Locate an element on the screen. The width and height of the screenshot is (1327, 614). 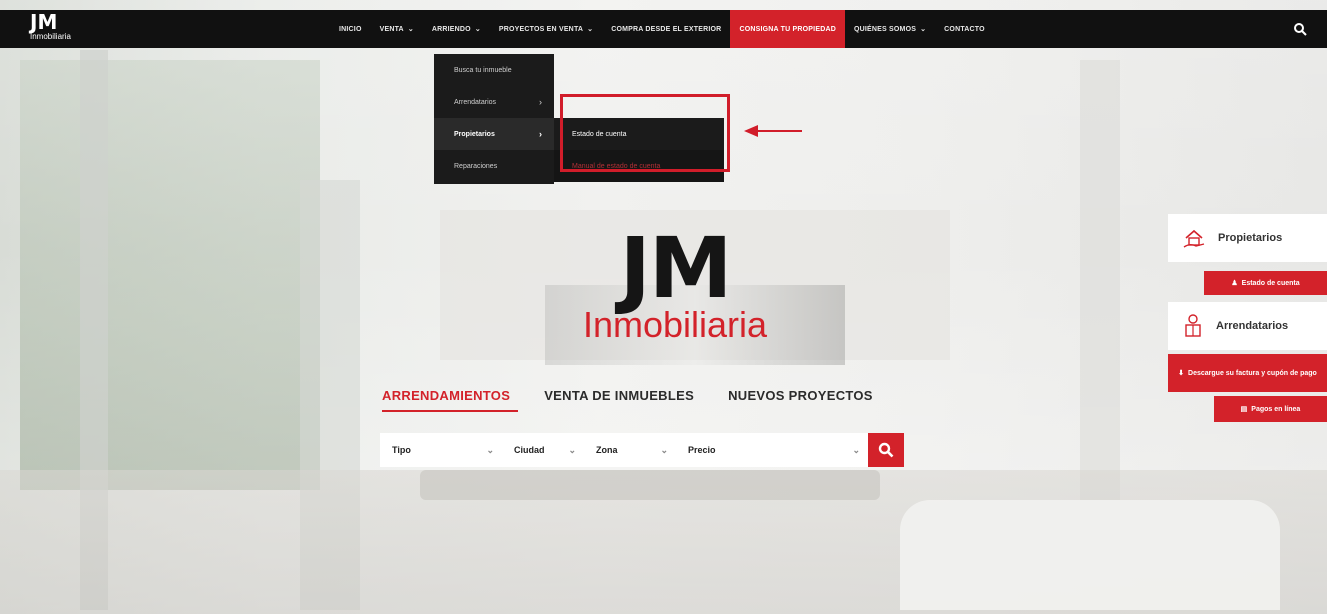
hero-logo-mark: JM is located at coordinates (676, 268).